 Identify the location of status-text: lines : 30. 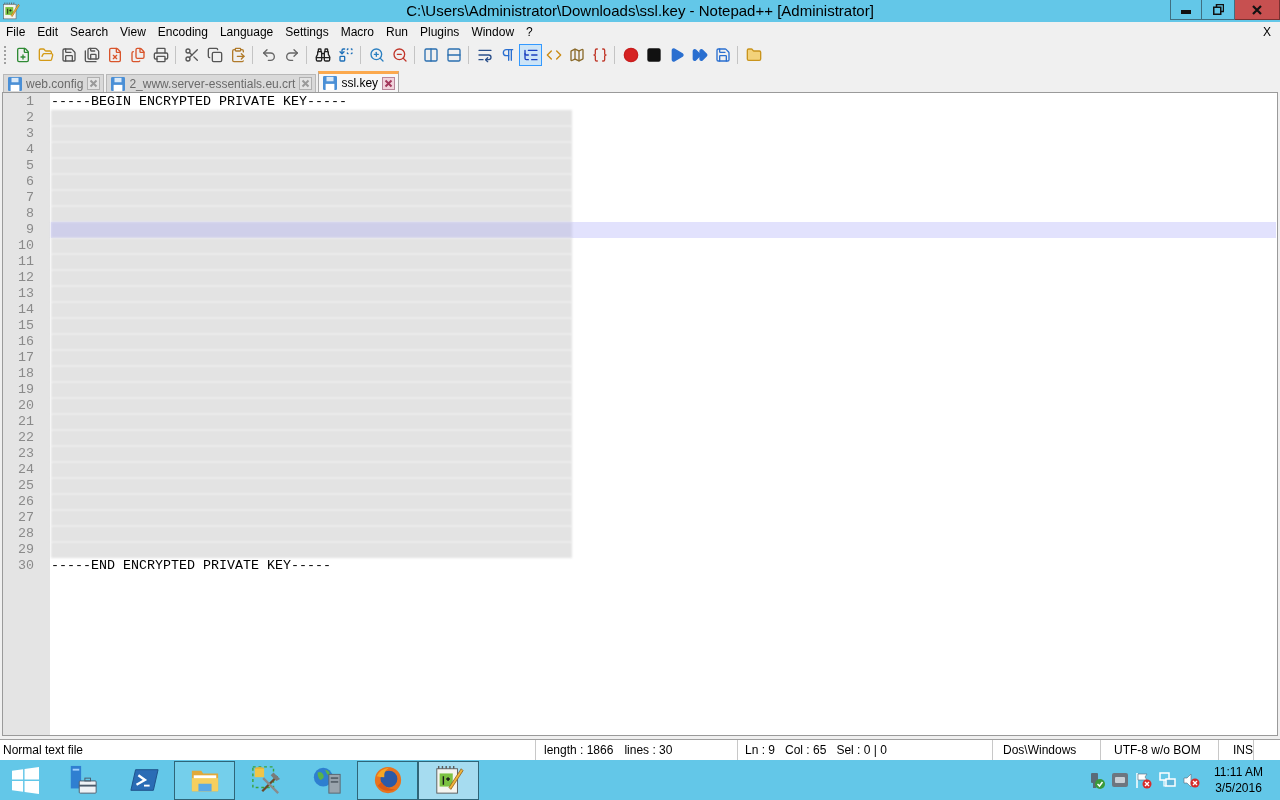
(648, 750).